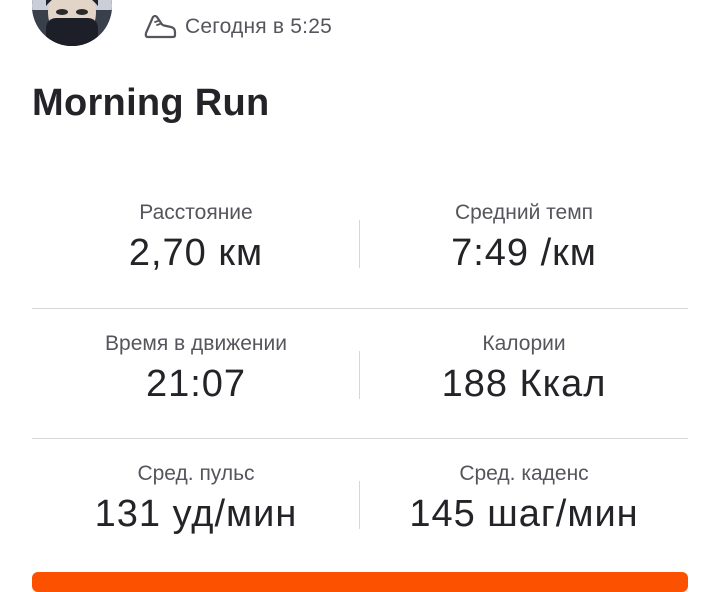 Image resolution: width=720 pixels, height=592 pixels. I want to click on stat-avg-pace: Средний темп 7:49 /км, so click(524, 243).